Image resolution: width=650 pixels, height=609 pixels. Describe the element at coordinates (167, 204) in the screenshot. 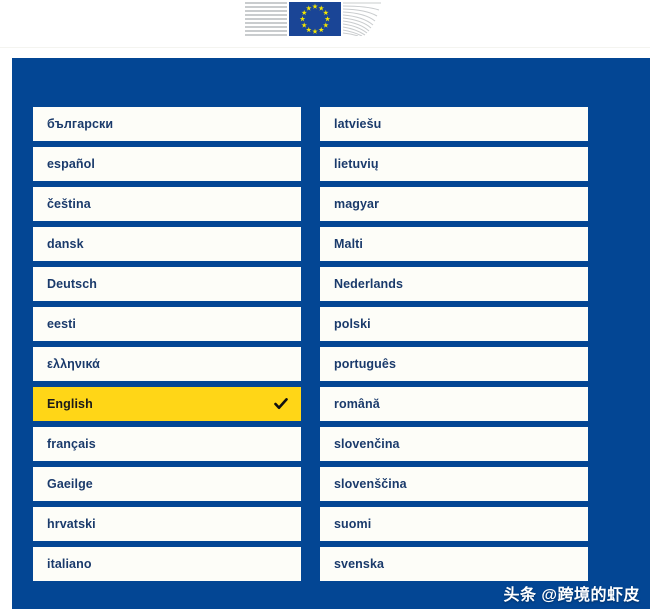

I see `language-option-czech: čeština` at that location.